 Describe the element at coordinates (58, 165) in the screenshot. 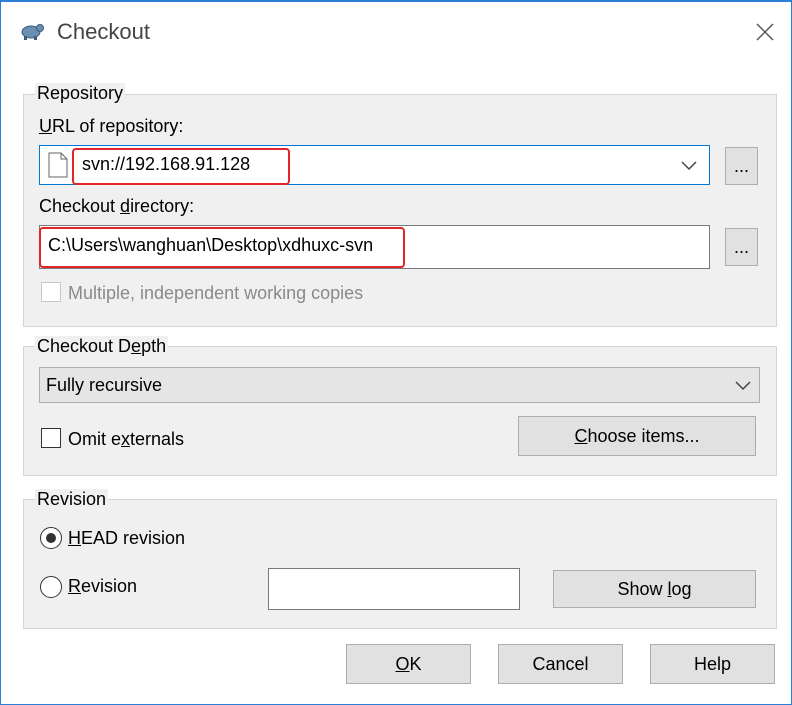

I see `file-icon` at that location.